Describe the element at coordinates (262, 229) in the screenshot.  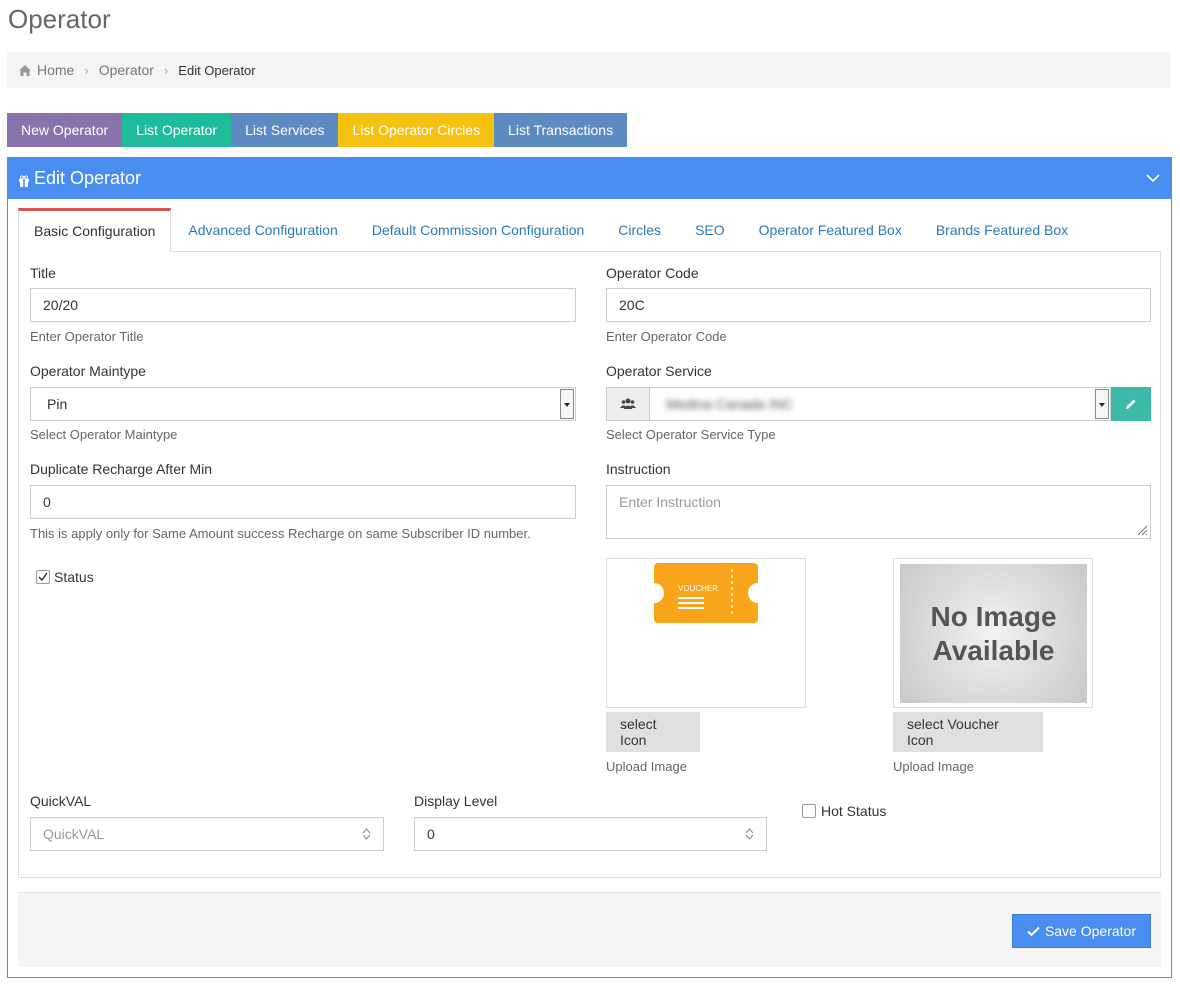
I see `tab-advanced-configuration: Advanced Configuration` at that location.